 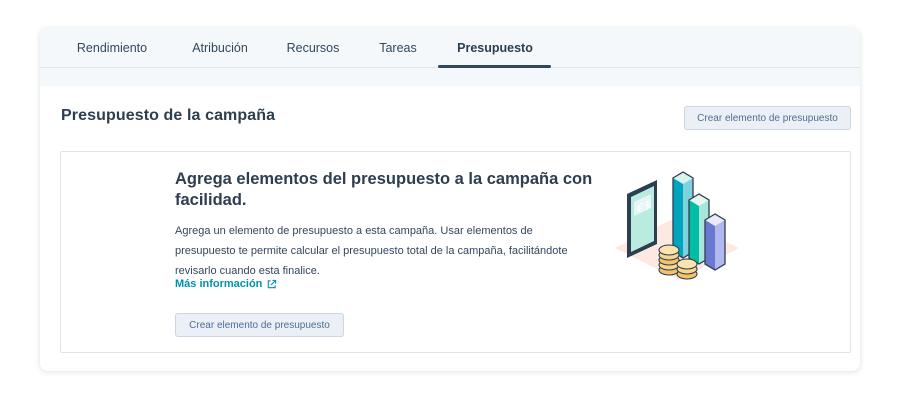 I want to click on external-link-icon, so click(x=272, y=283).